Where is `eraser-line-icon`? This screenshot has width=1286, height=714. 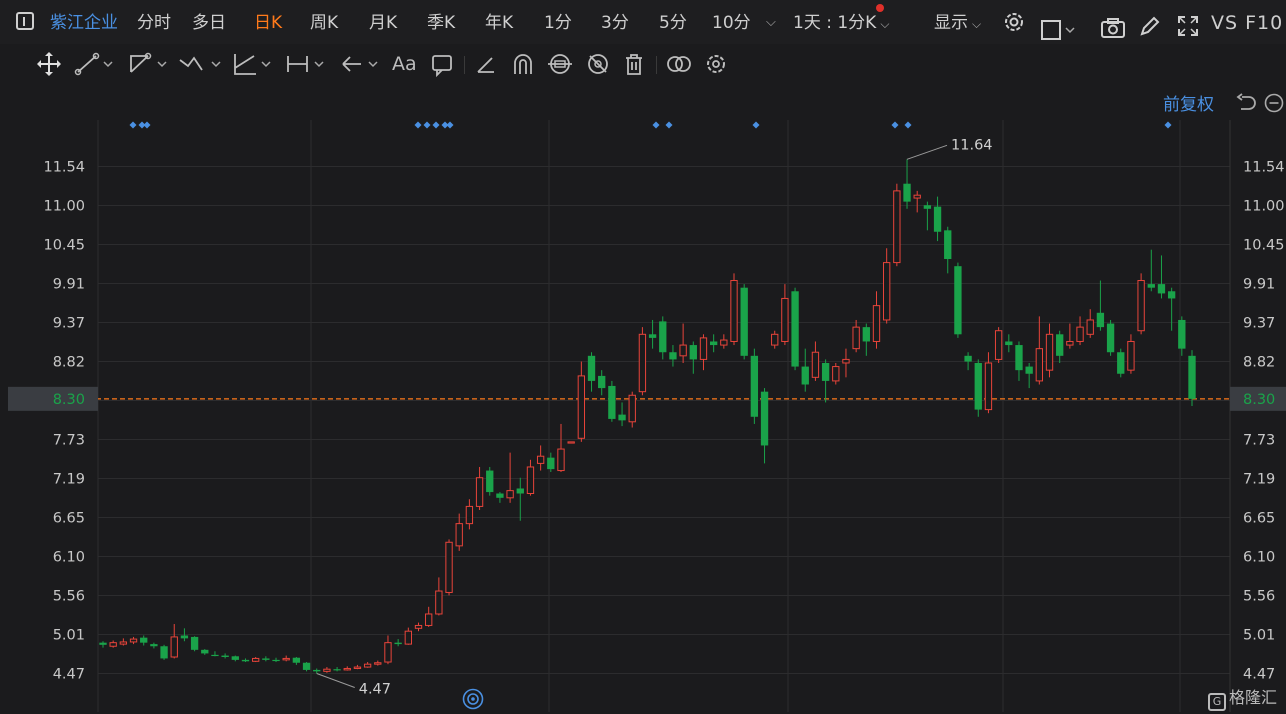 eraser-line-icon is located at coordinates (486, 64).